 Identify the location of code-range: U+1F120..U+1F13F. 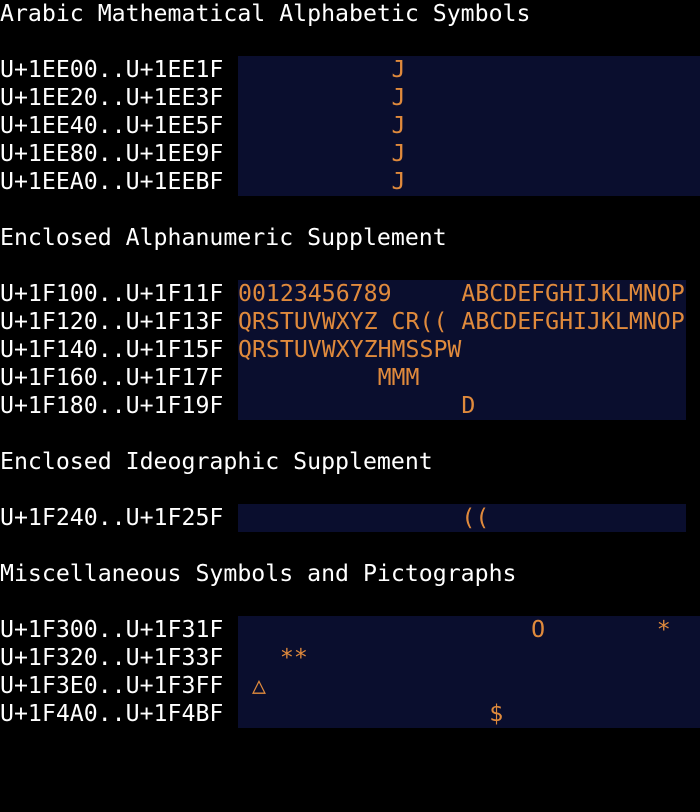
(119, 322).